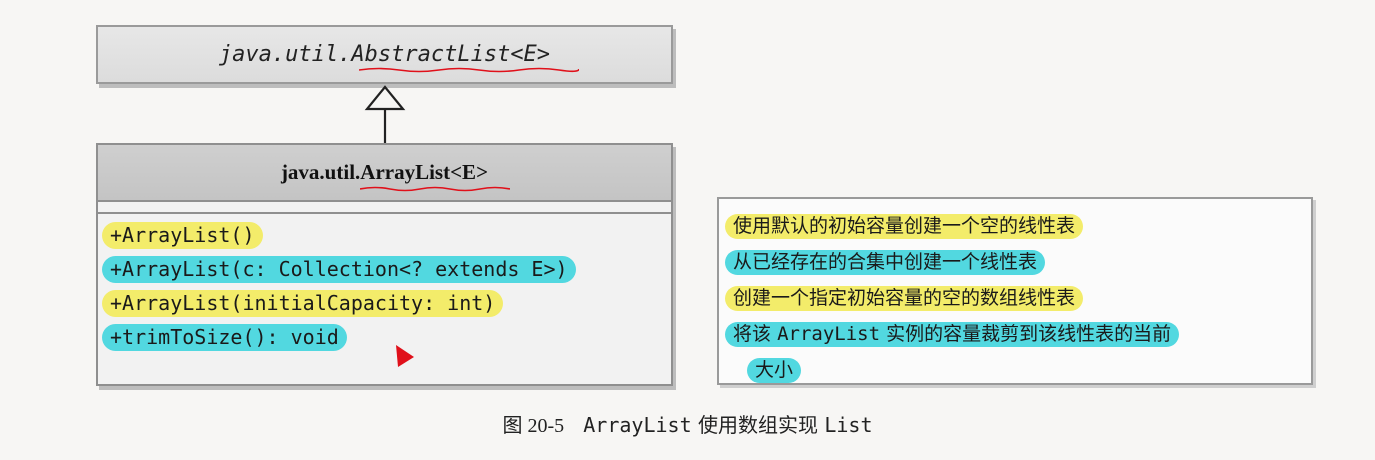 The width and height of the screenshot is (1375, 460). What do you see at coordinates (435, 176) in the screenshot?
I see `class-name: ArrayList<E>` at bounding box center [435, 176].